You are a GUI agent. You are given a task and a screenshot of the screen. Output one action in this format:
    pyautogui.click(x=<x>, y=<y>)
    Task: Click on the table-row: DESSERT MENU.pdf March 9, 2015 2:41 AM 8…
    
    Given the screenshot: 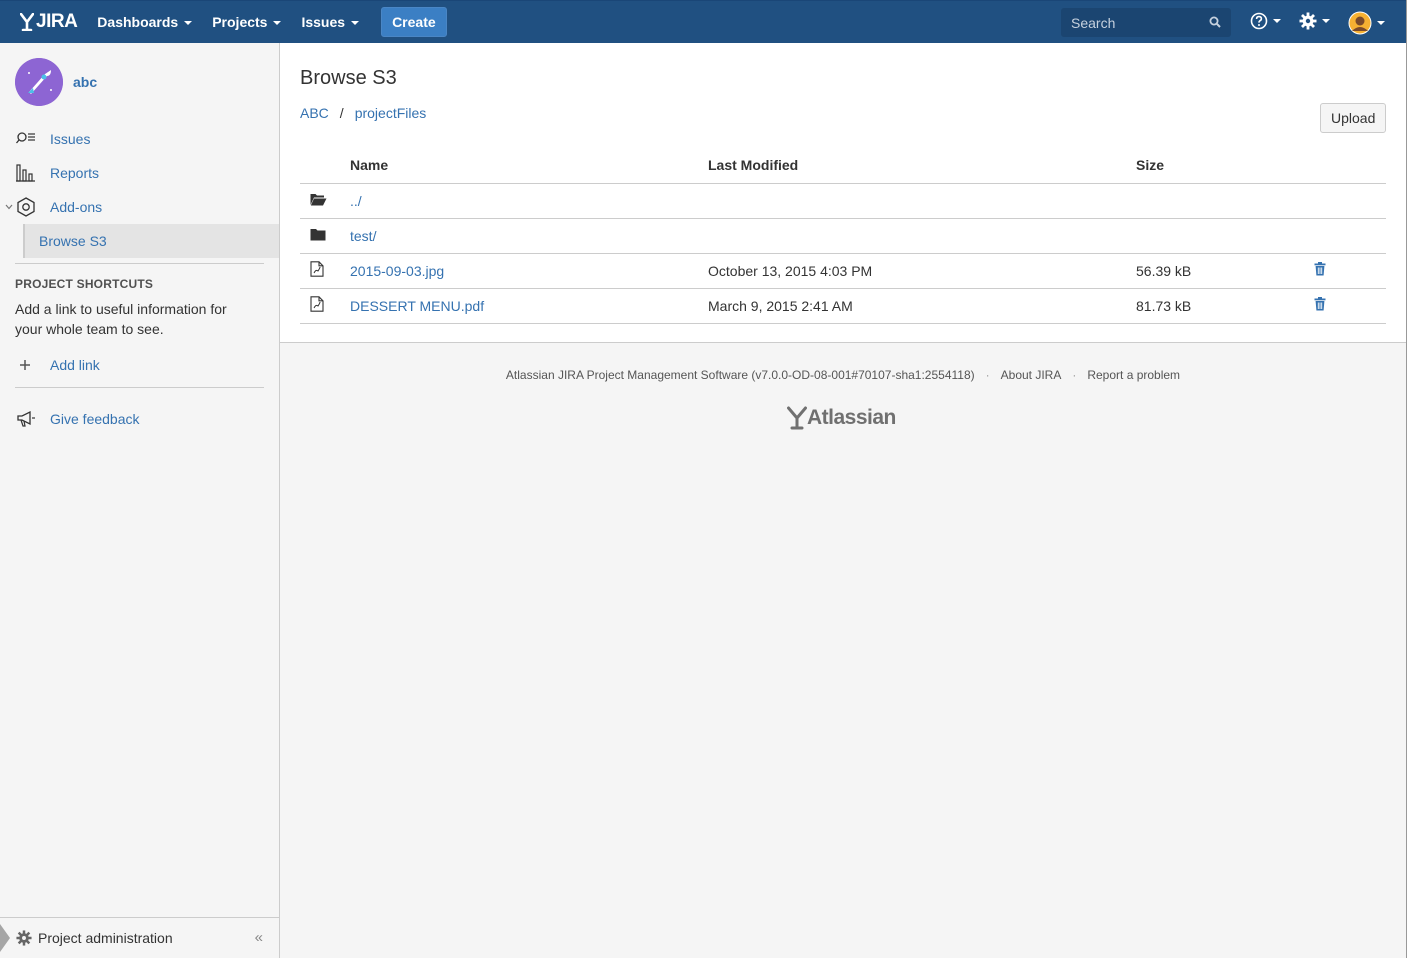 What is the action you would take?
    pyautogui.click(x=843, y=306)
    